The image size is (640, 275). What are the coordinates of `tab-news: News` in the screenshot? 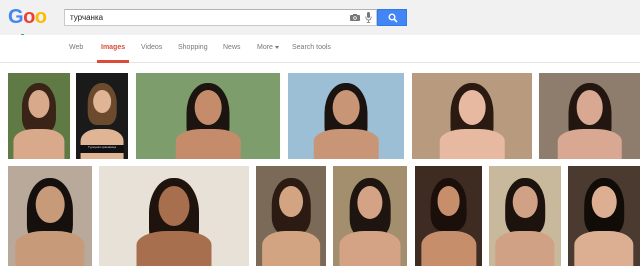 It's located at (232, 48).